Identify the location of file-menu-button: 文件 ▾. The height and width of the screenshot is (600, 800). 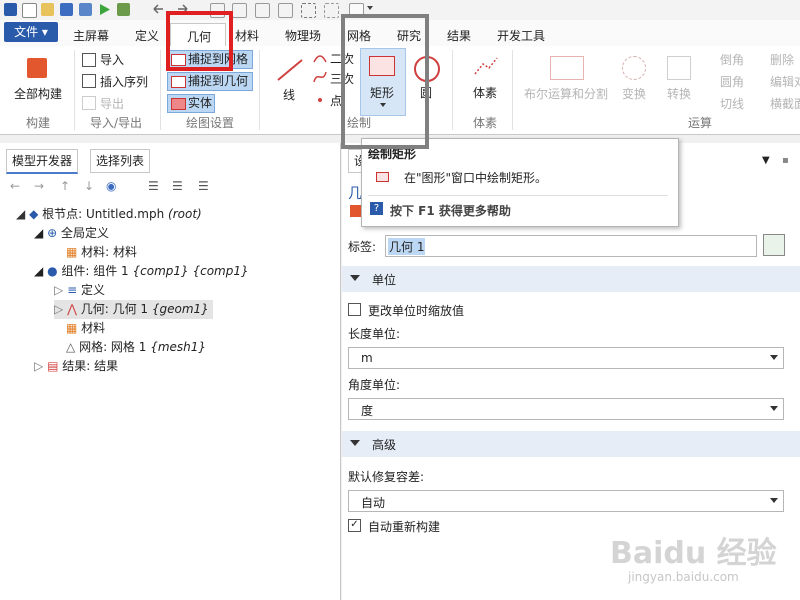
(31, 32).